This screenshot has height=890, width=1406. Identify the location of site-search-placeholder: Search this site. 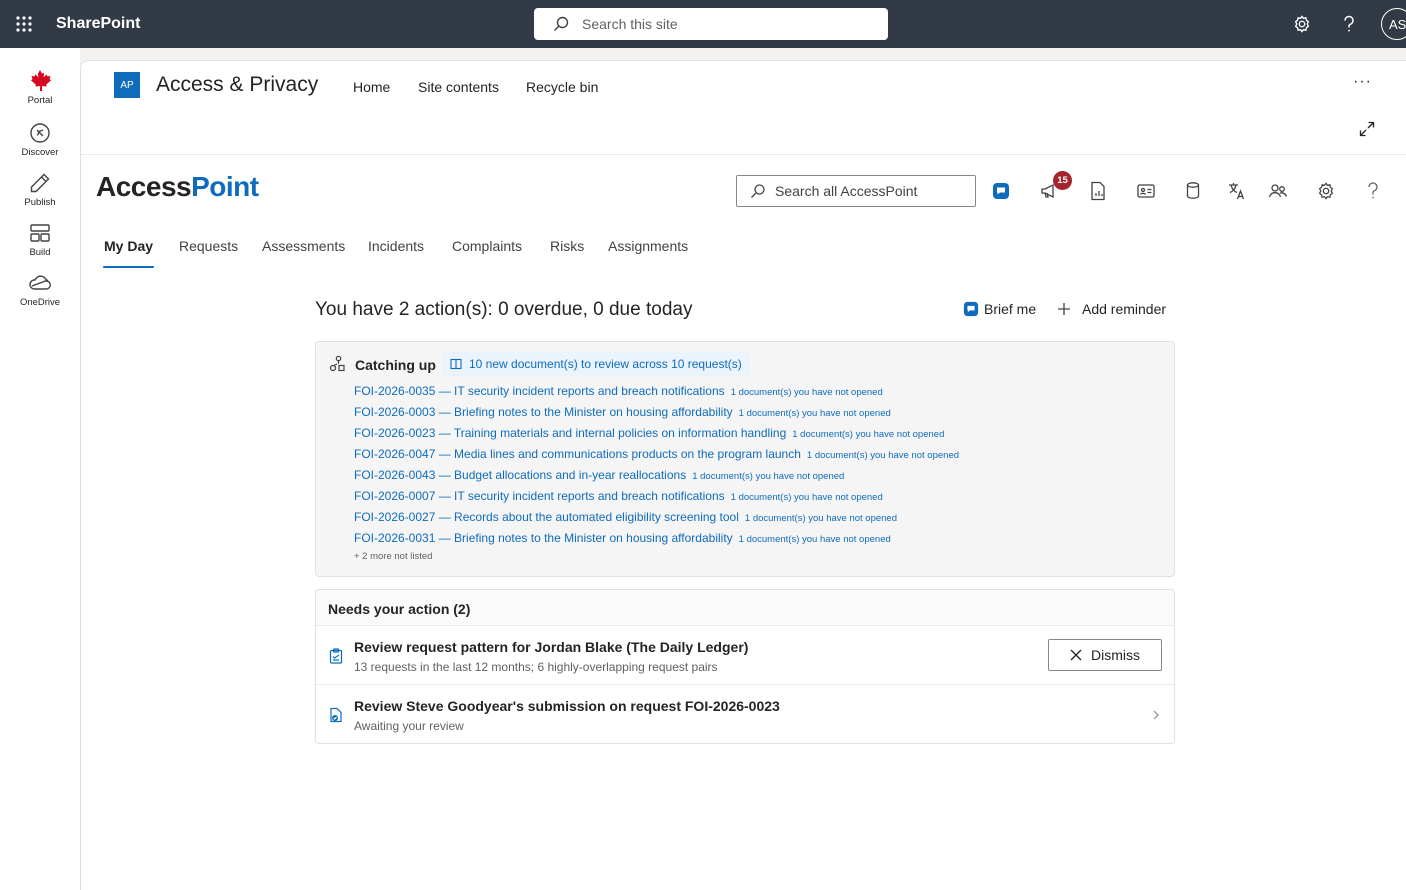
(630, 24).